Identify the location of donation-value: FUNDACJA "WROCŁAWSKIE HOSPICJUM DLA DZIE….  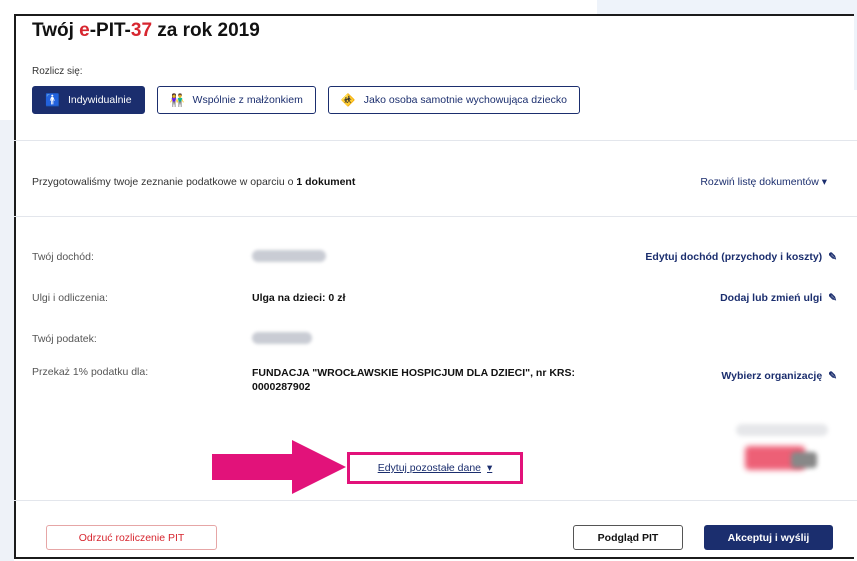
(413, 380).